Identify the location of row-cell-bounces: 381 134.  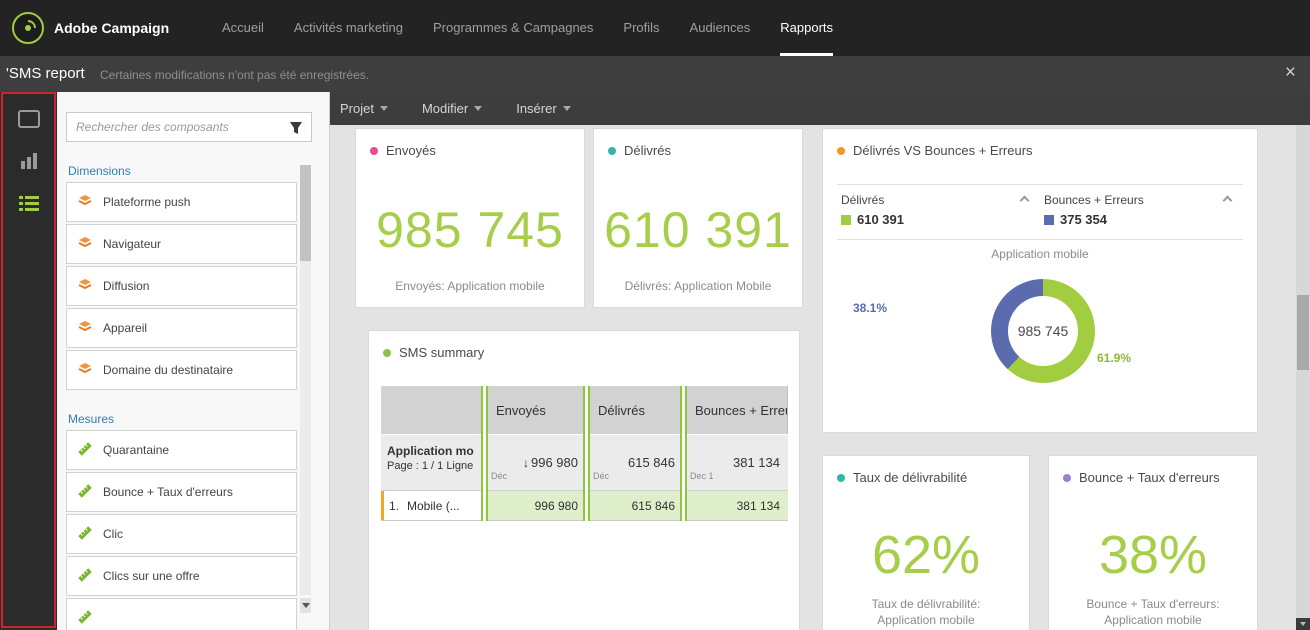
(735, 505).